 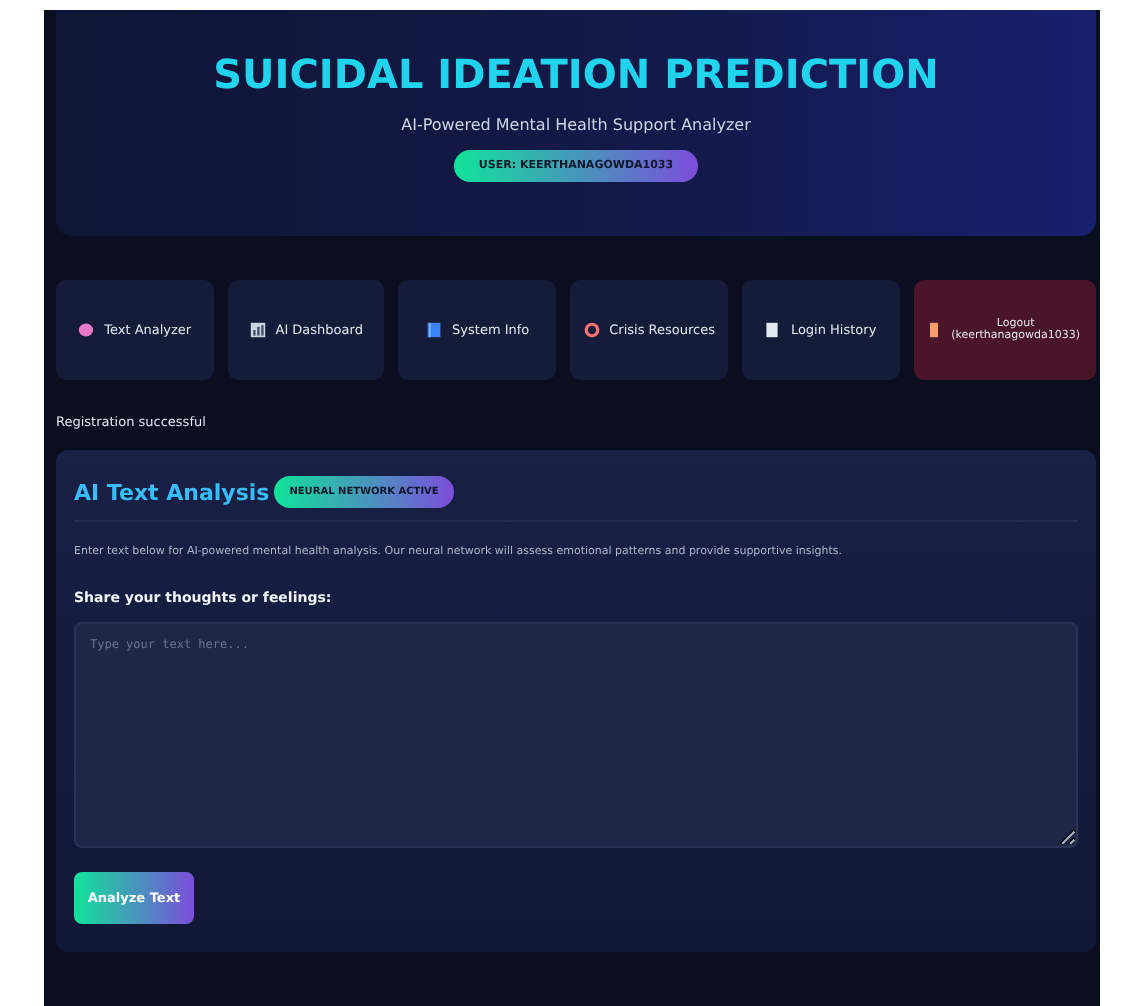 I want to click on chart-icon, so click(x=257, y=330).